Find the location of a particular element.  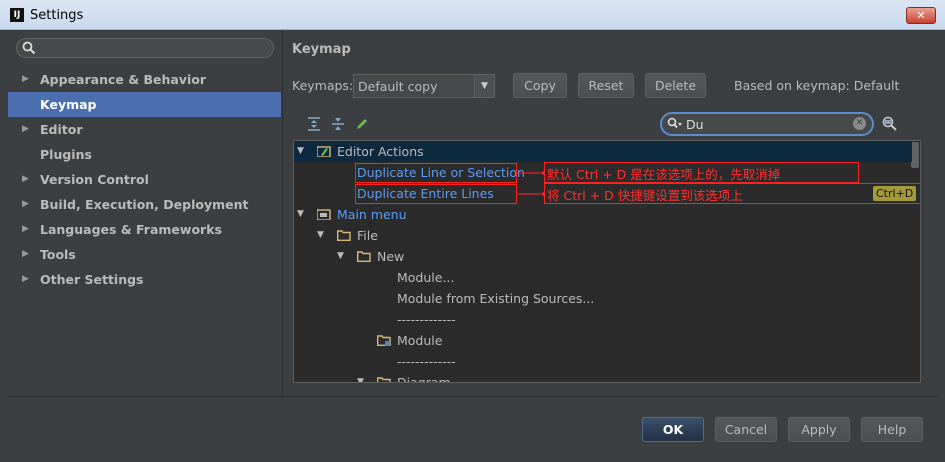

sidebar-item-plugins: Plugins is located at coordinates (144, 154).